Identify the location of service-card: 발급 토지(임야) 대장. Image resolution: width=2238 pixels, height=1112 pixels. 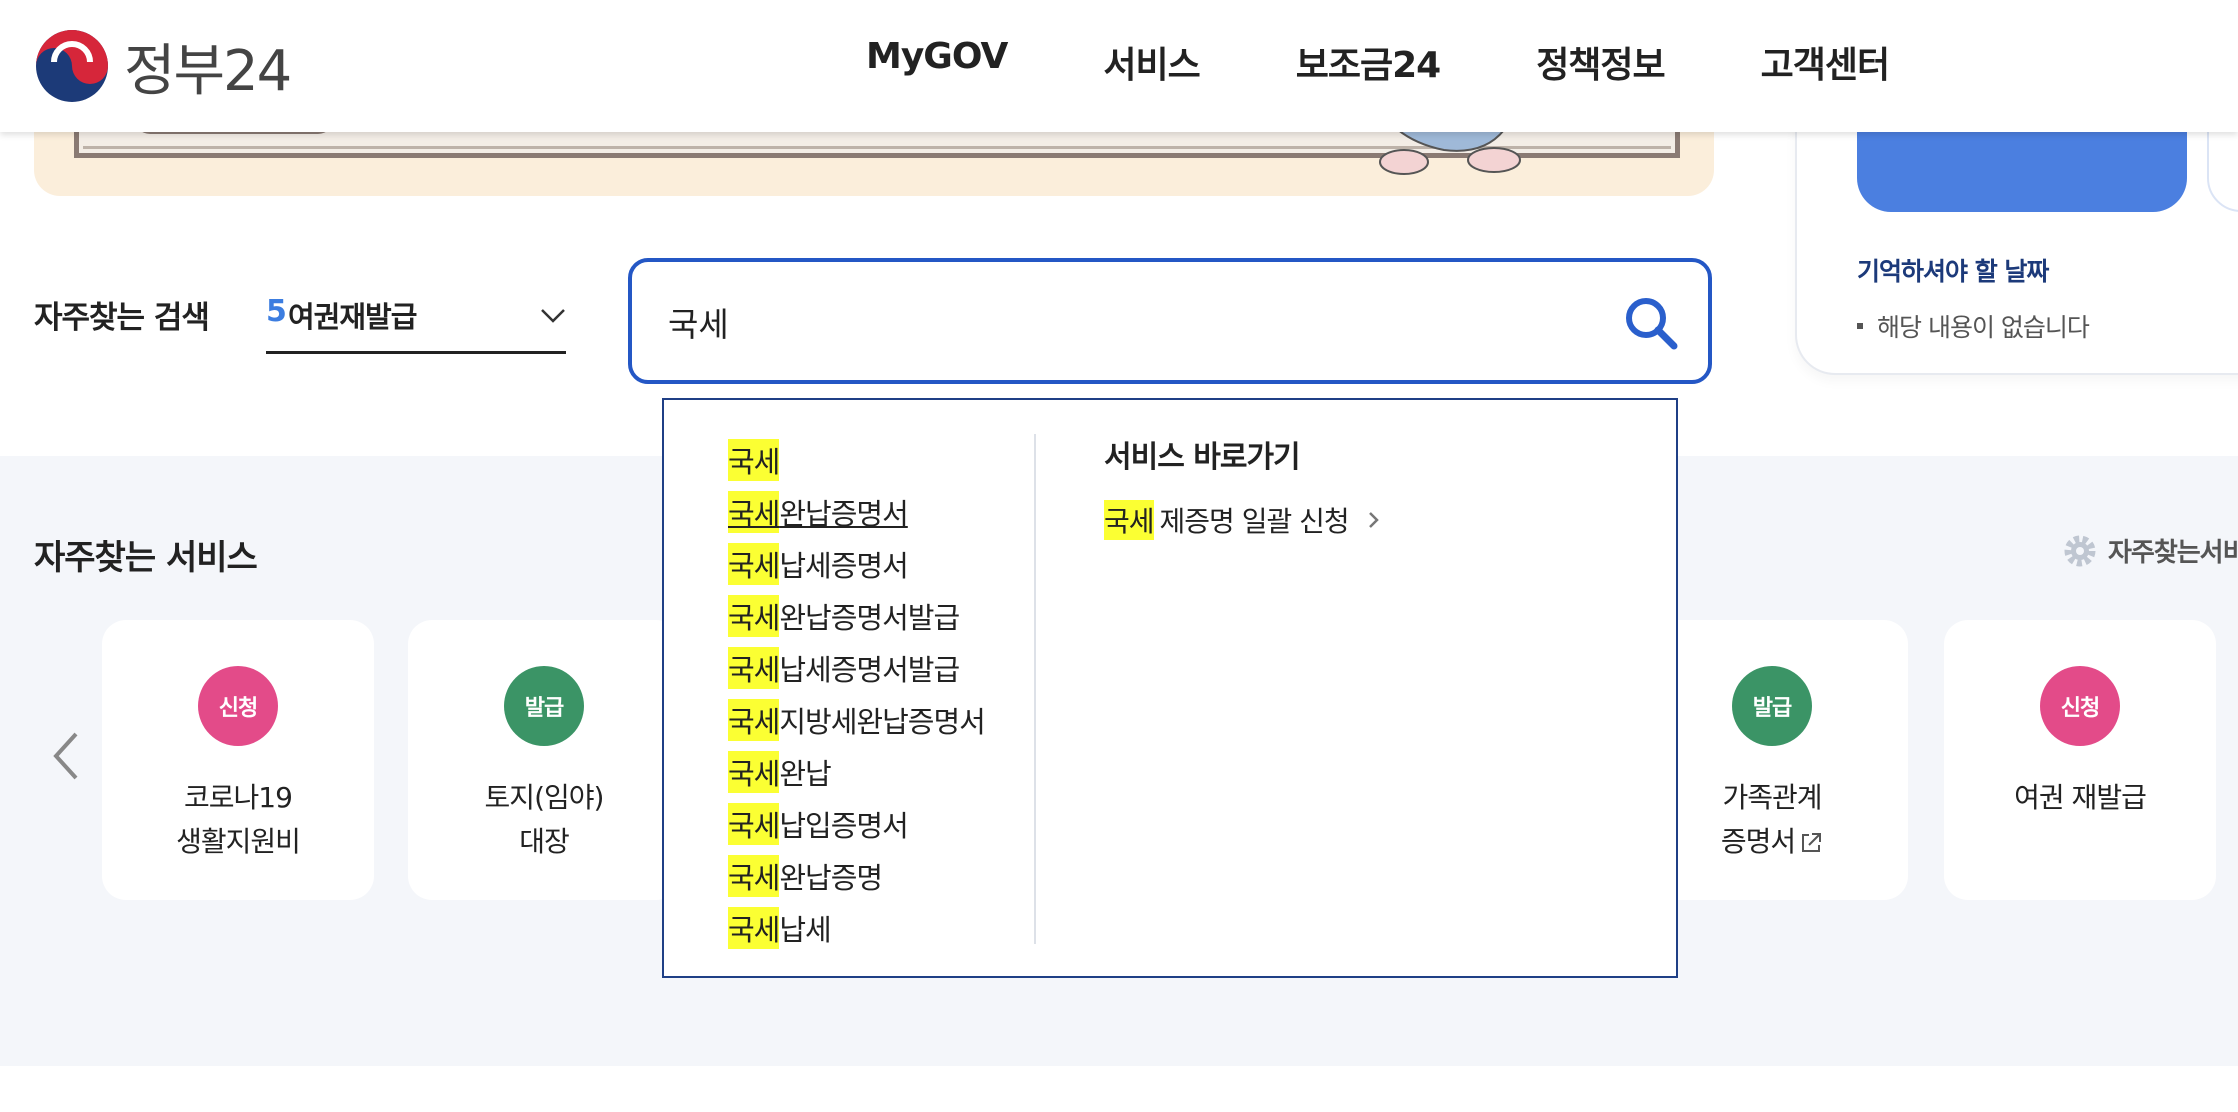
(544, 760).